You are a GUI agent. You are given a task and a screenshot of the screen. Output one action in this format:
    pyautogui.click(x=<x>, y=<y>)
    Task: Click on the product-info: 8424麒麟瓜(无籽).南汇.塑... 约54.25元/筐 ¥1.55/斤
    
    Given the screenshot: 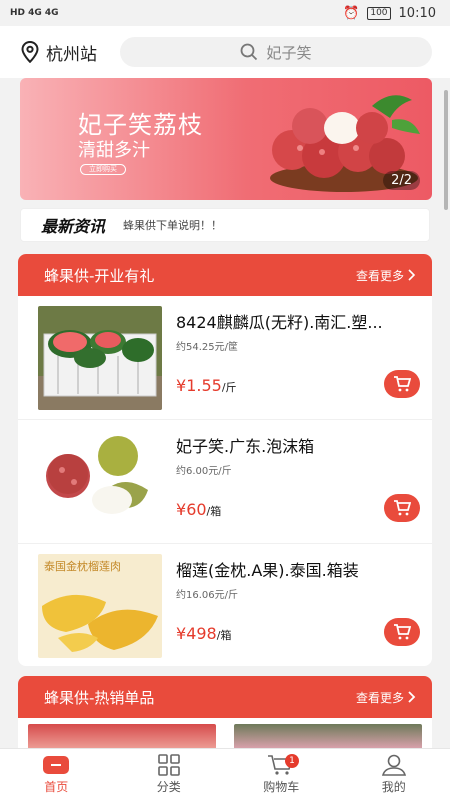 What is the action you would take?
    pyautogui.click(x=301, y=362)
    